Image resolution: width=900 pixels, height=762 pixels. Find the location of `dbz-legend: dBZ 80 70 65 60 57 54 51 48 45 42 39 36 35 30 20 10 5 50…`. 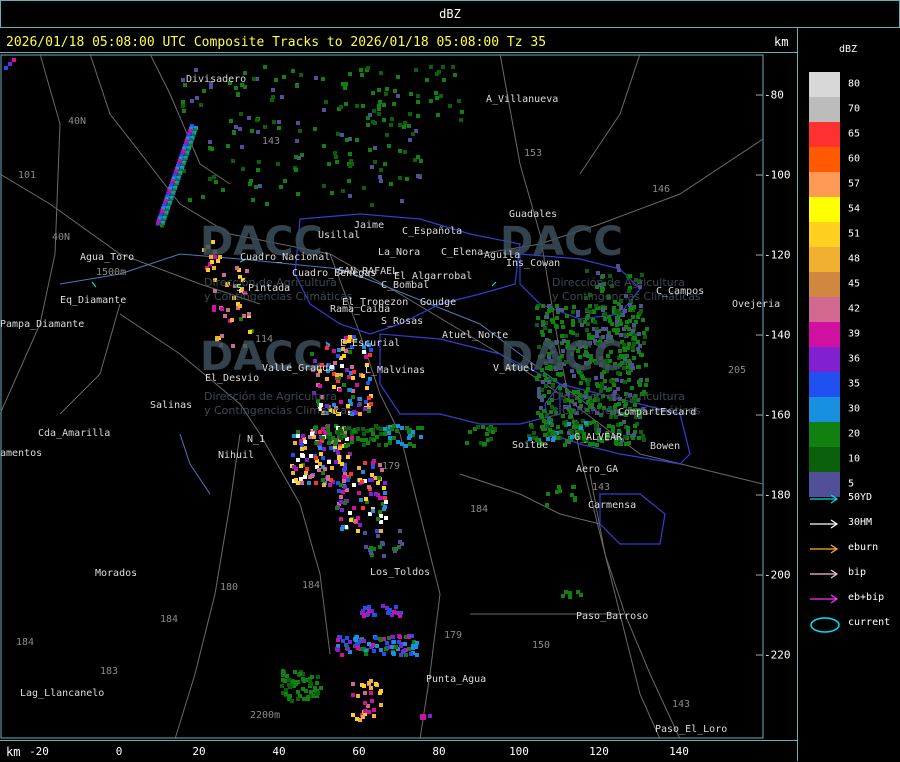

dbz-legend: dBZ 80 70 65 60 57 54 51 48 45 42 39 36 35 30 20 10 5 50… is located at coordinates (849, 394).